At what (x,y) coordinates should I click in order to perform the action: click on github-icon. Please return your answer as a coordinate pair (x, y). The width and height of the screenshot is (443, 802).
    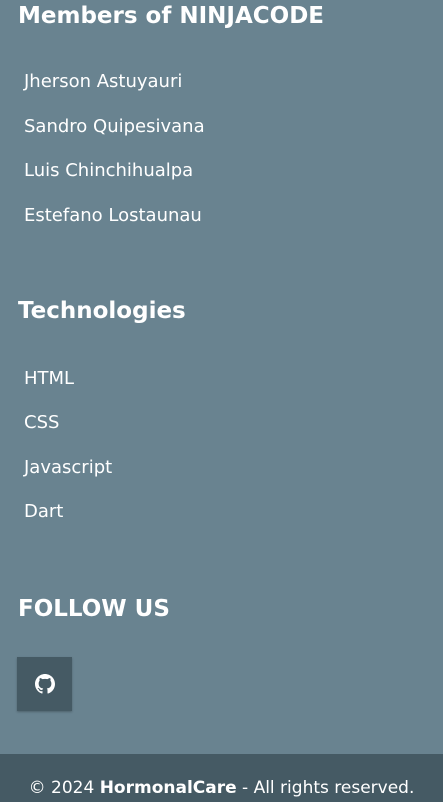
    Looking at the image, I should click on (44, 684).